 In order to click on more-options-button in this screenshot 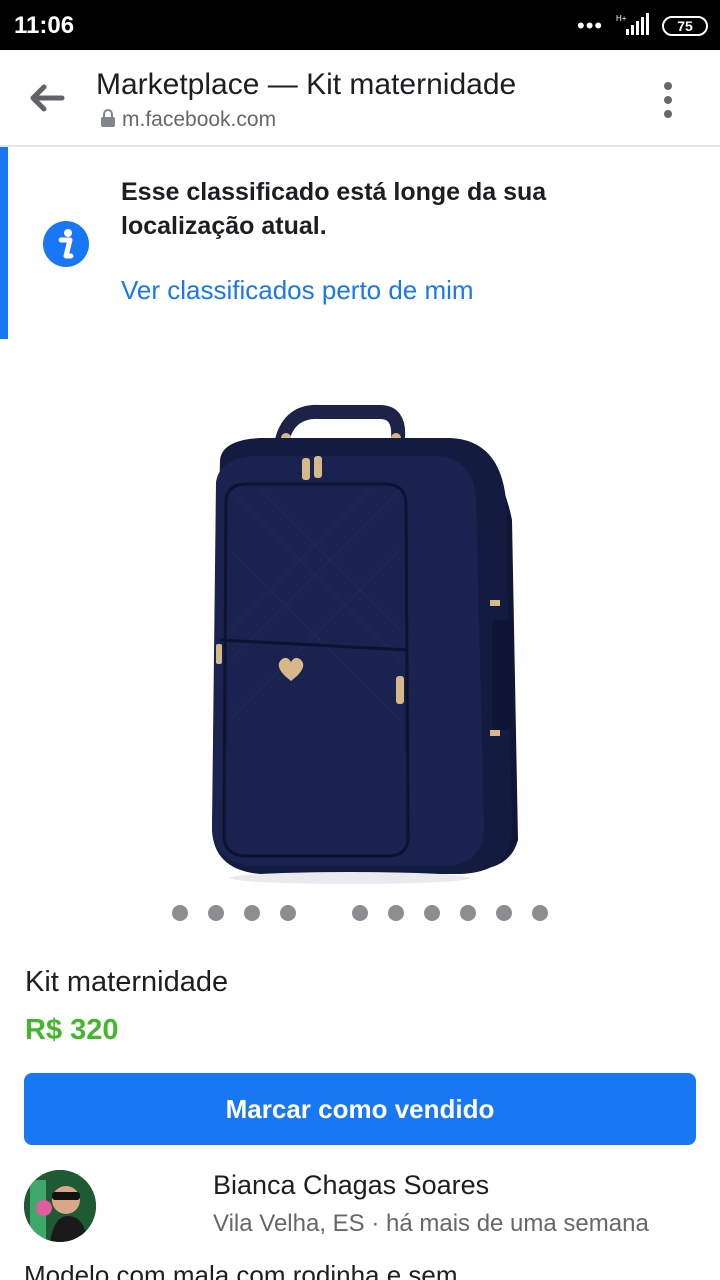, I will do `click(668, 98)`.